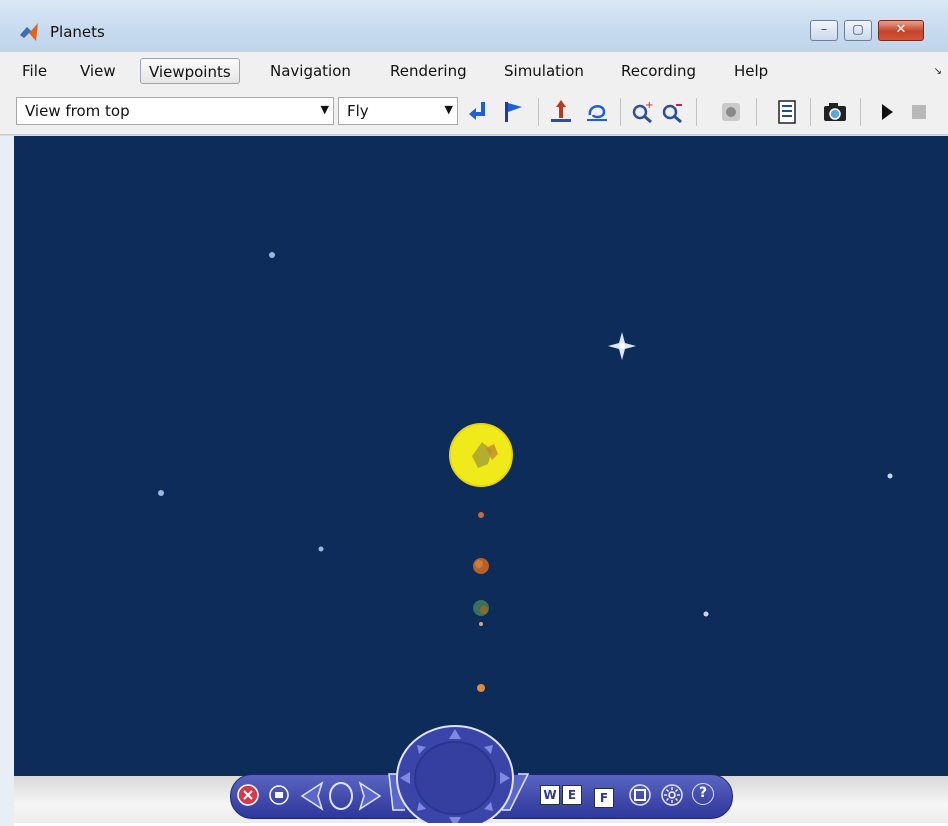 The image size is (948, 826). Describe the element at coordinates (550, 795) in the screenshot. I see `walk-mode-button: W` at that location.